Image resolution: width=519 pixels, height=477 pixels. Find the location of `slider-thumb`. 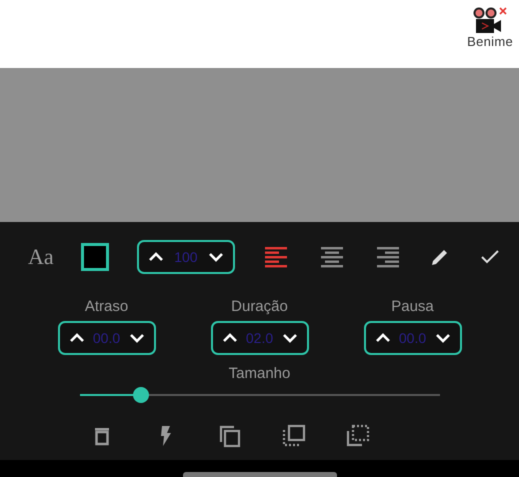

slider-thumb is located at coordinates (140, 395).